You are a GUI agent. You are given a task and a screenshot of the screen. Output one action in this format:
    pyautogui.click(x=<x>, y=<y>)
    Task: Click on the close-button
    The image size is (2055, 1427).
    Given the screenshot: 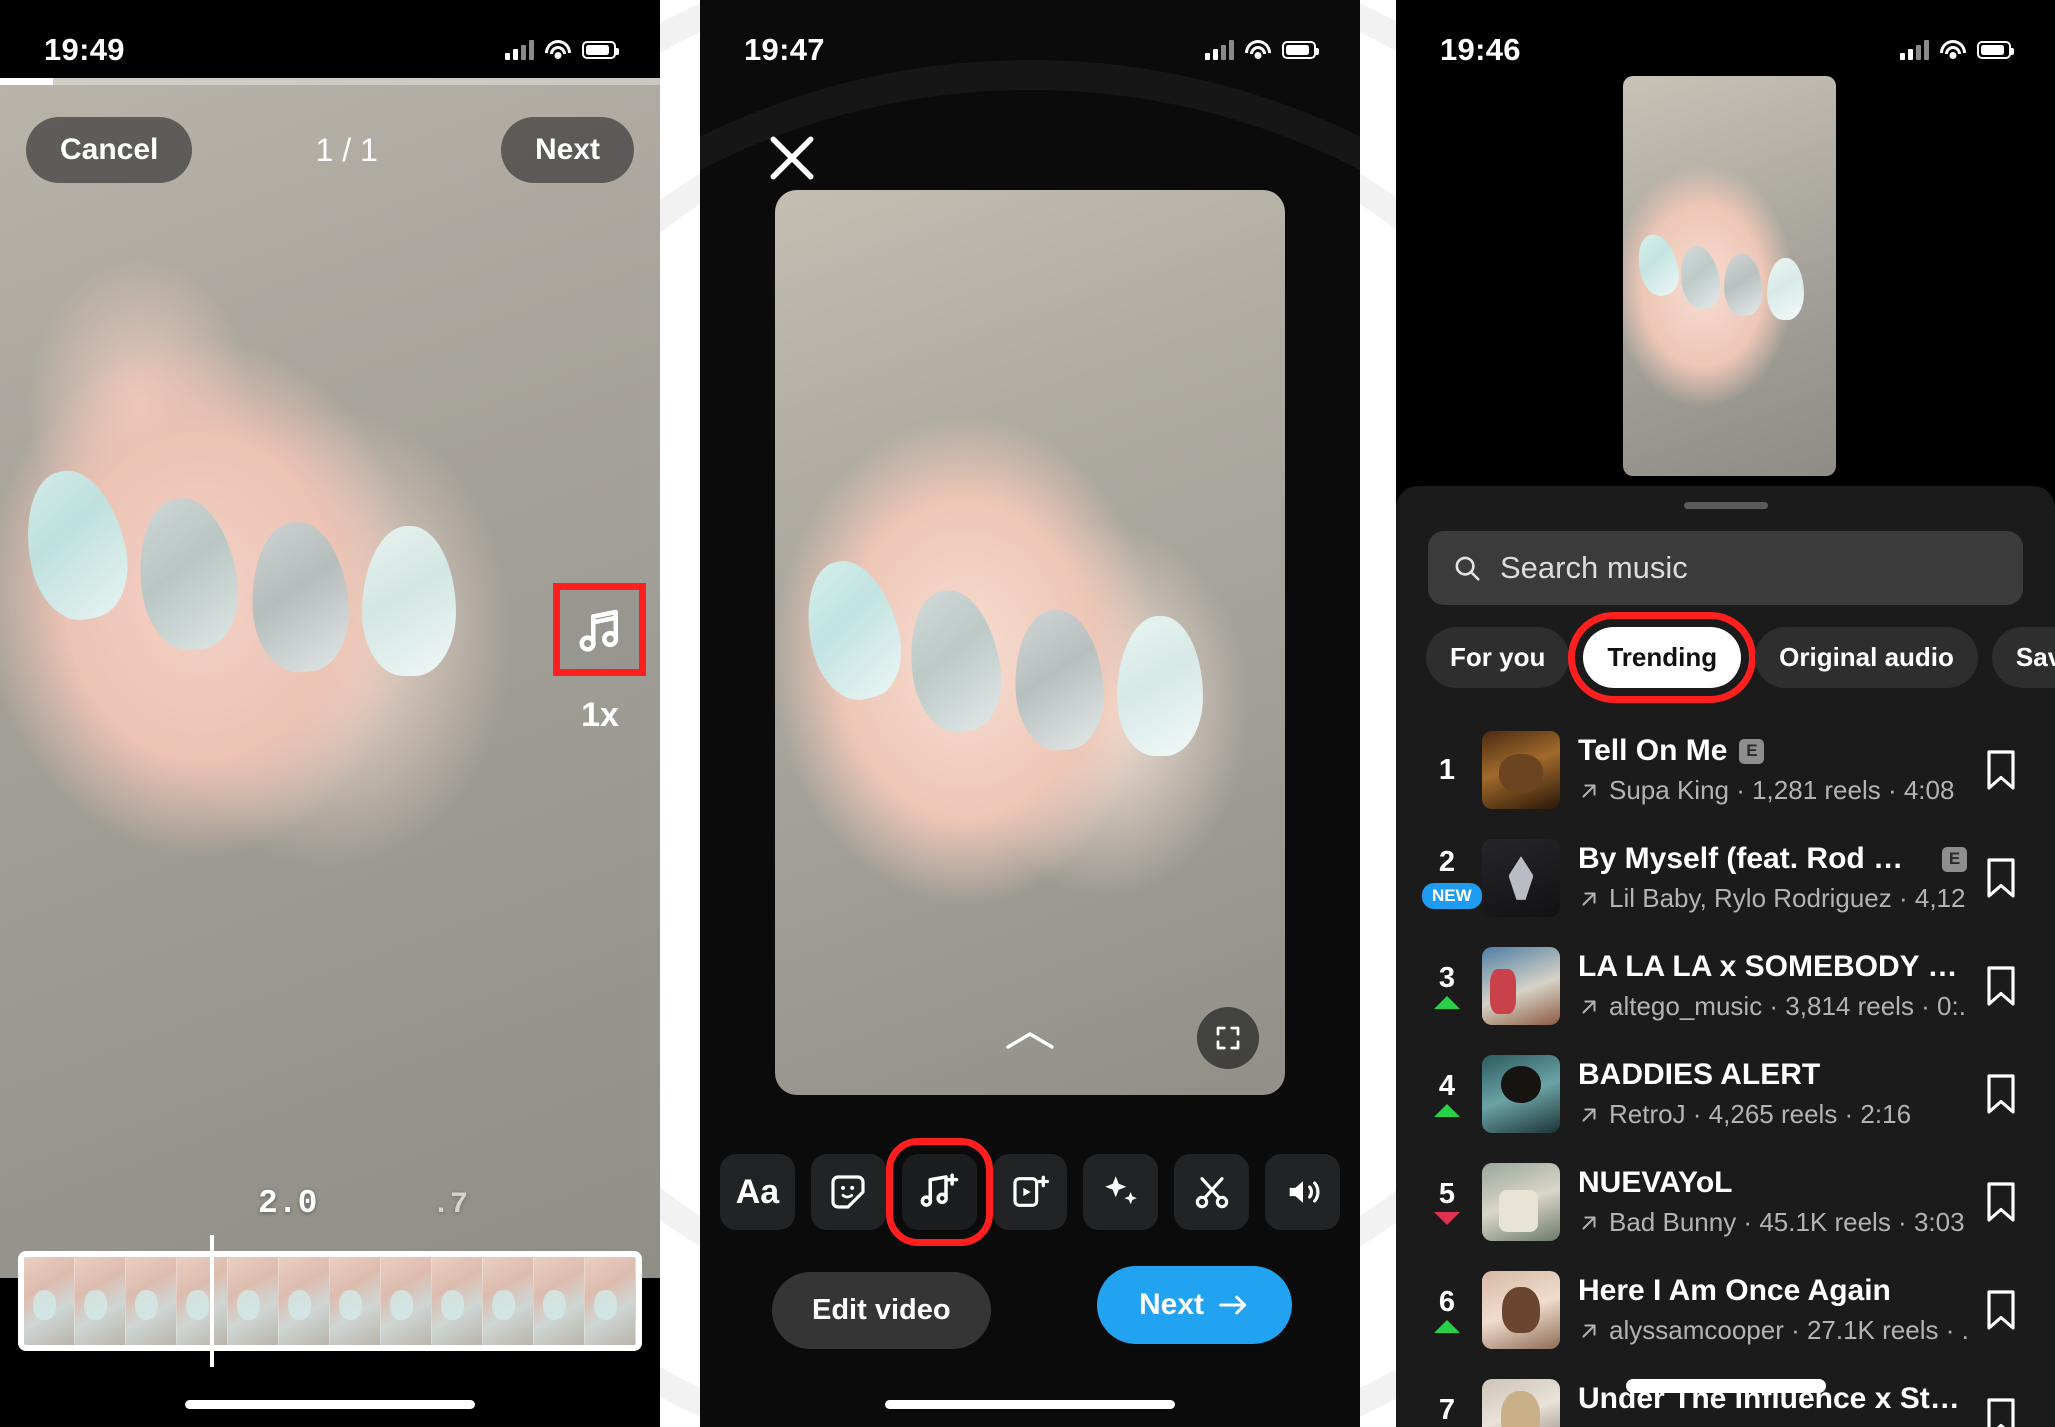 What is the action you would take?
    pyautogui.click(x=792, y=158)
    